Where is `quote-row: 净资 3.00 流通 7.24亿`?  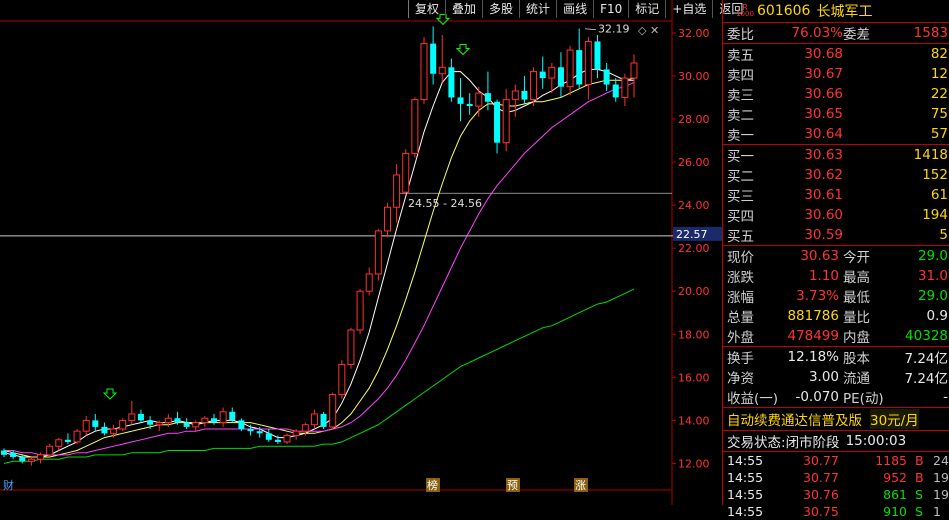
quote-row: 净资 3.00 流通 7.24亿 is located at coordinates (836, 377).